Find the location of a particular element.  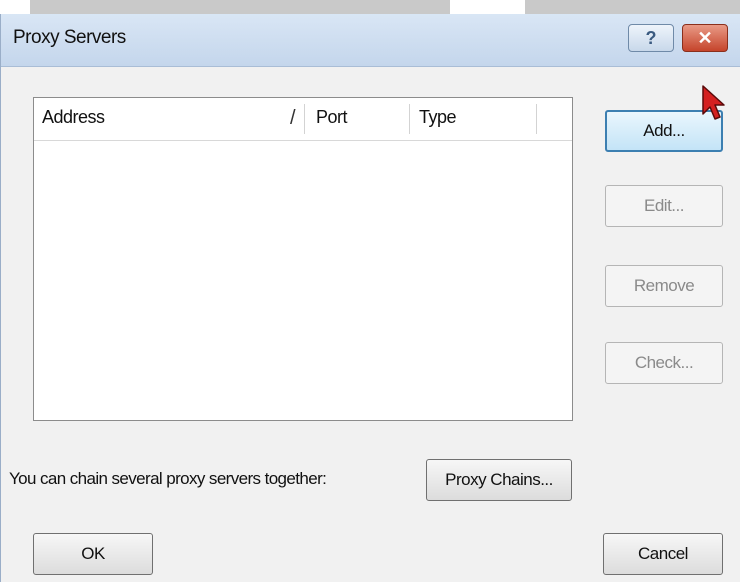

background-strip-left is located at coordinates (240, 7).